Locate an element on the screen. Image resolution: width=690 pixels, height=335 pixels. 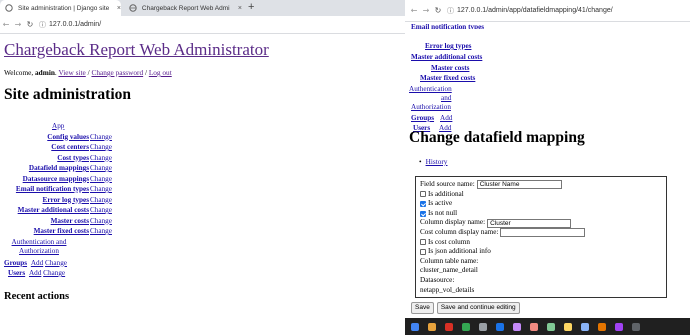
model-link-cost-centers: Cost centers is located at coordinates (70, 147).